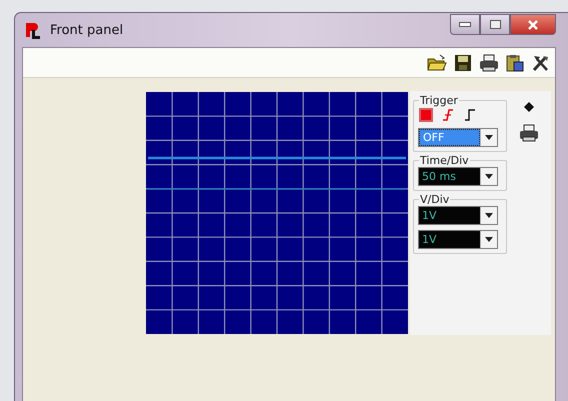 The width and height of the screenshot is (568, 401). Describe the element at coordinates (434, 199) in the screenshot. I see `group-title: V/Div` at that location.